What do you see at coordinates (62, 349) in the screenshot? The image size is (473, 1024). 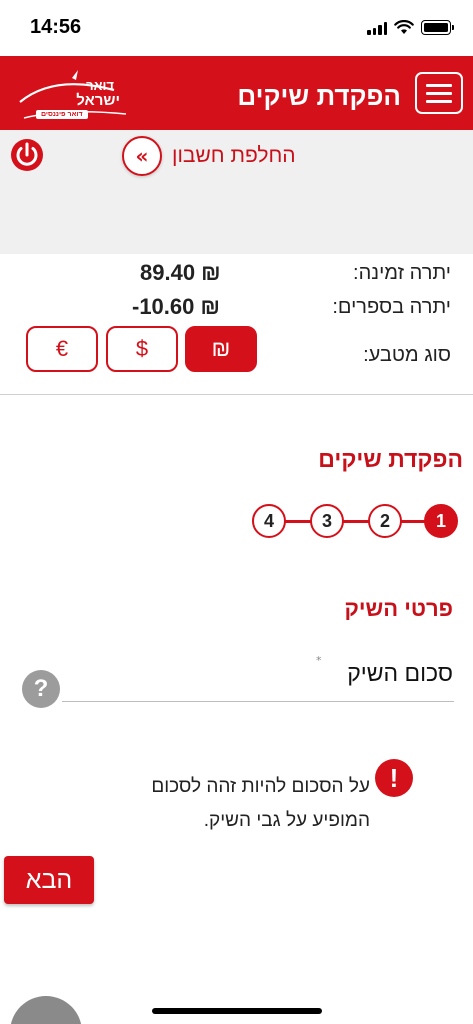 I see `currency-euro-button: €` at bounding box center [62, 349].